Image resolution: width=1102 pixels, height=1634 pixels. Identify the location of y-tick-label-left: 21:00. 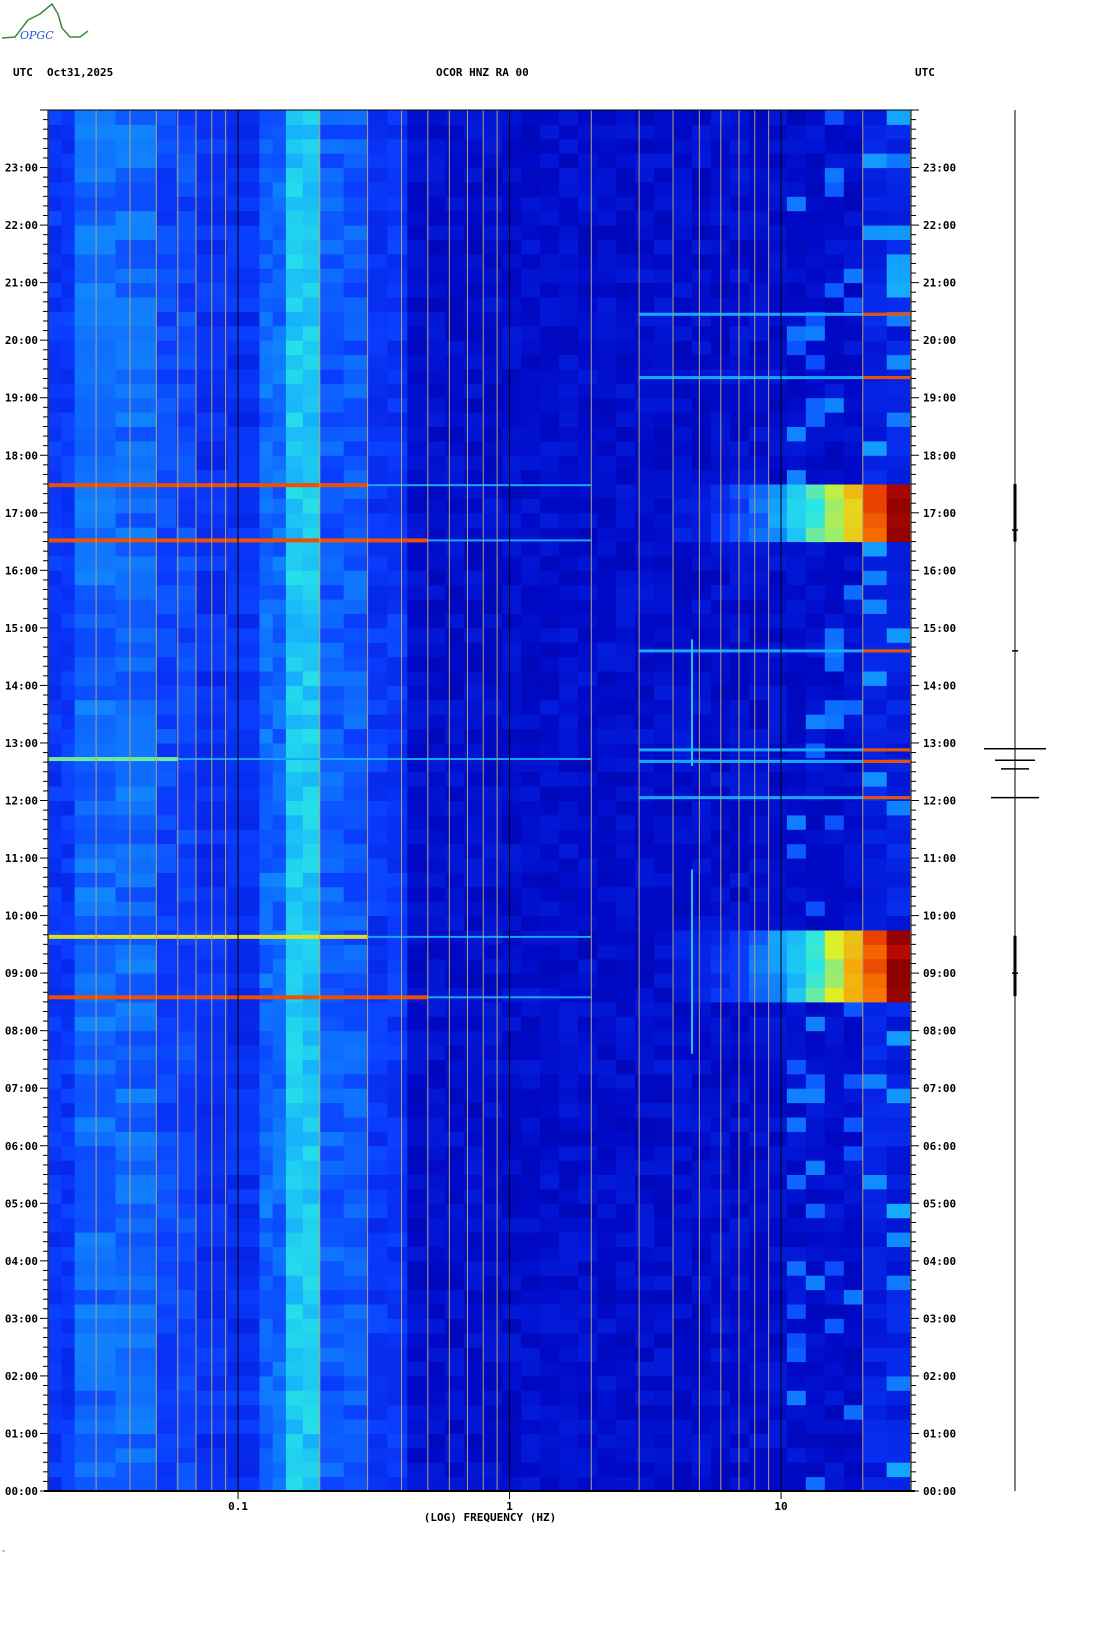
(21, 283).